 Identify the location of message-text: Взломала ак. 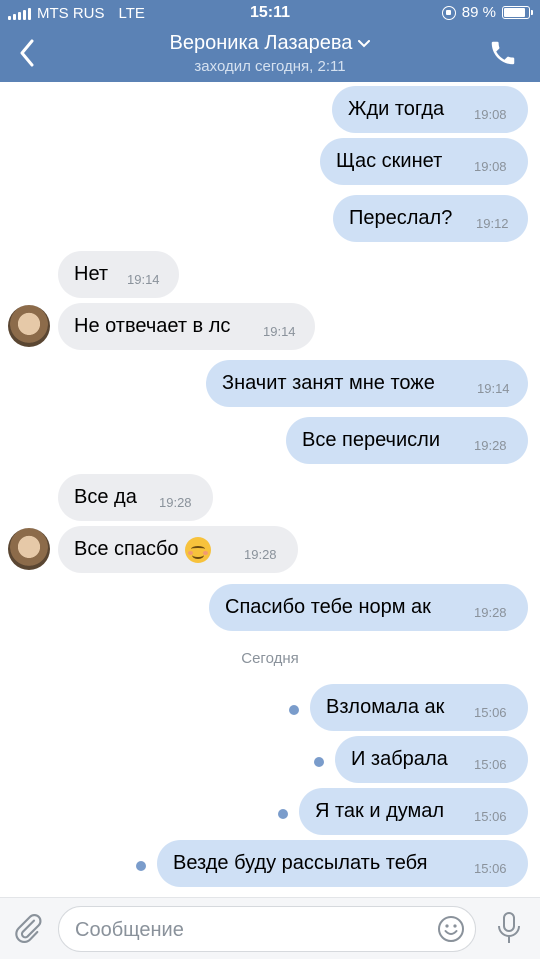
(385, 707).